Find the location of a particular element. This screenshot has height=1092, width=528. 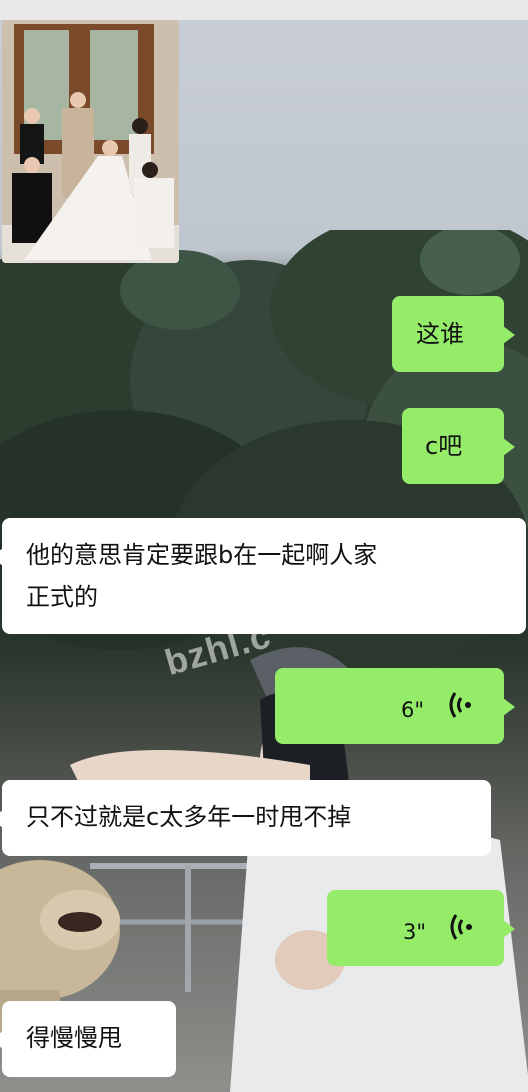

message-text: 只不过就是c太多年一时甩不掉 is located at coordinates (189, 817).